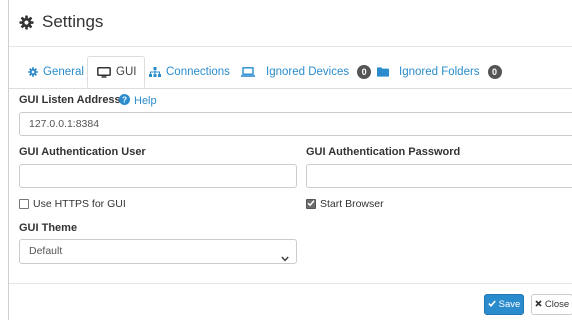 This screenshot has width=572, height=320. I want to click on close-button: Close, so click(551, 304).